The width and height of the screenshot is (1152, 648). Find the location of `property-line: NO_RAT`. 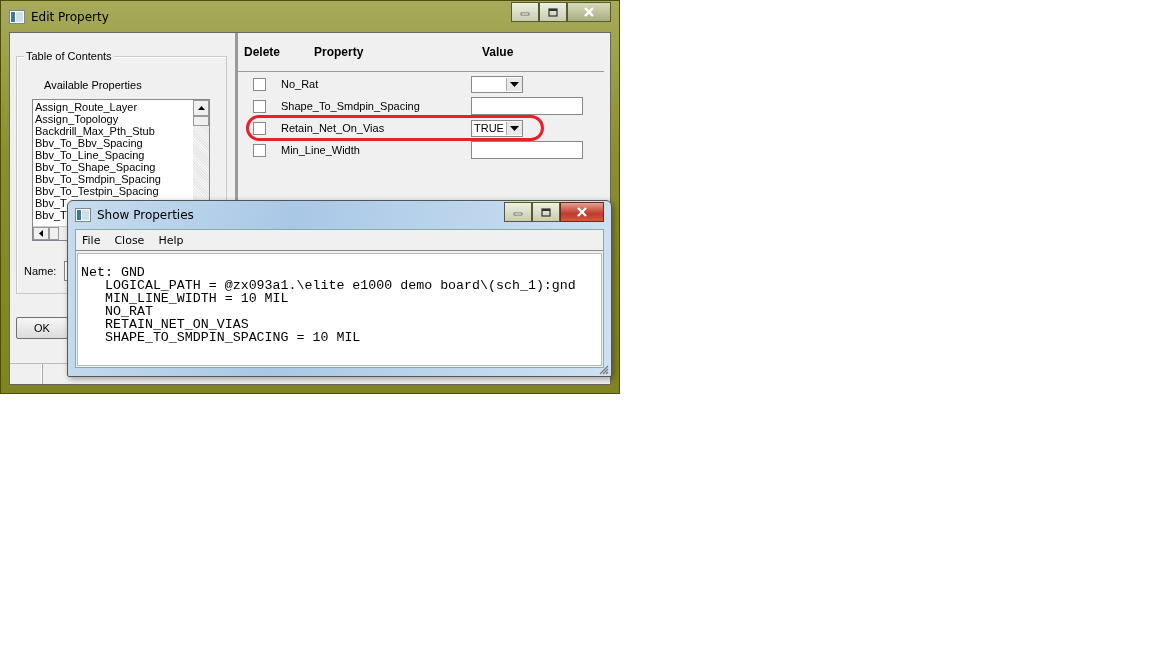

property-line: NO_RAT is located at coordinates (129, 311).